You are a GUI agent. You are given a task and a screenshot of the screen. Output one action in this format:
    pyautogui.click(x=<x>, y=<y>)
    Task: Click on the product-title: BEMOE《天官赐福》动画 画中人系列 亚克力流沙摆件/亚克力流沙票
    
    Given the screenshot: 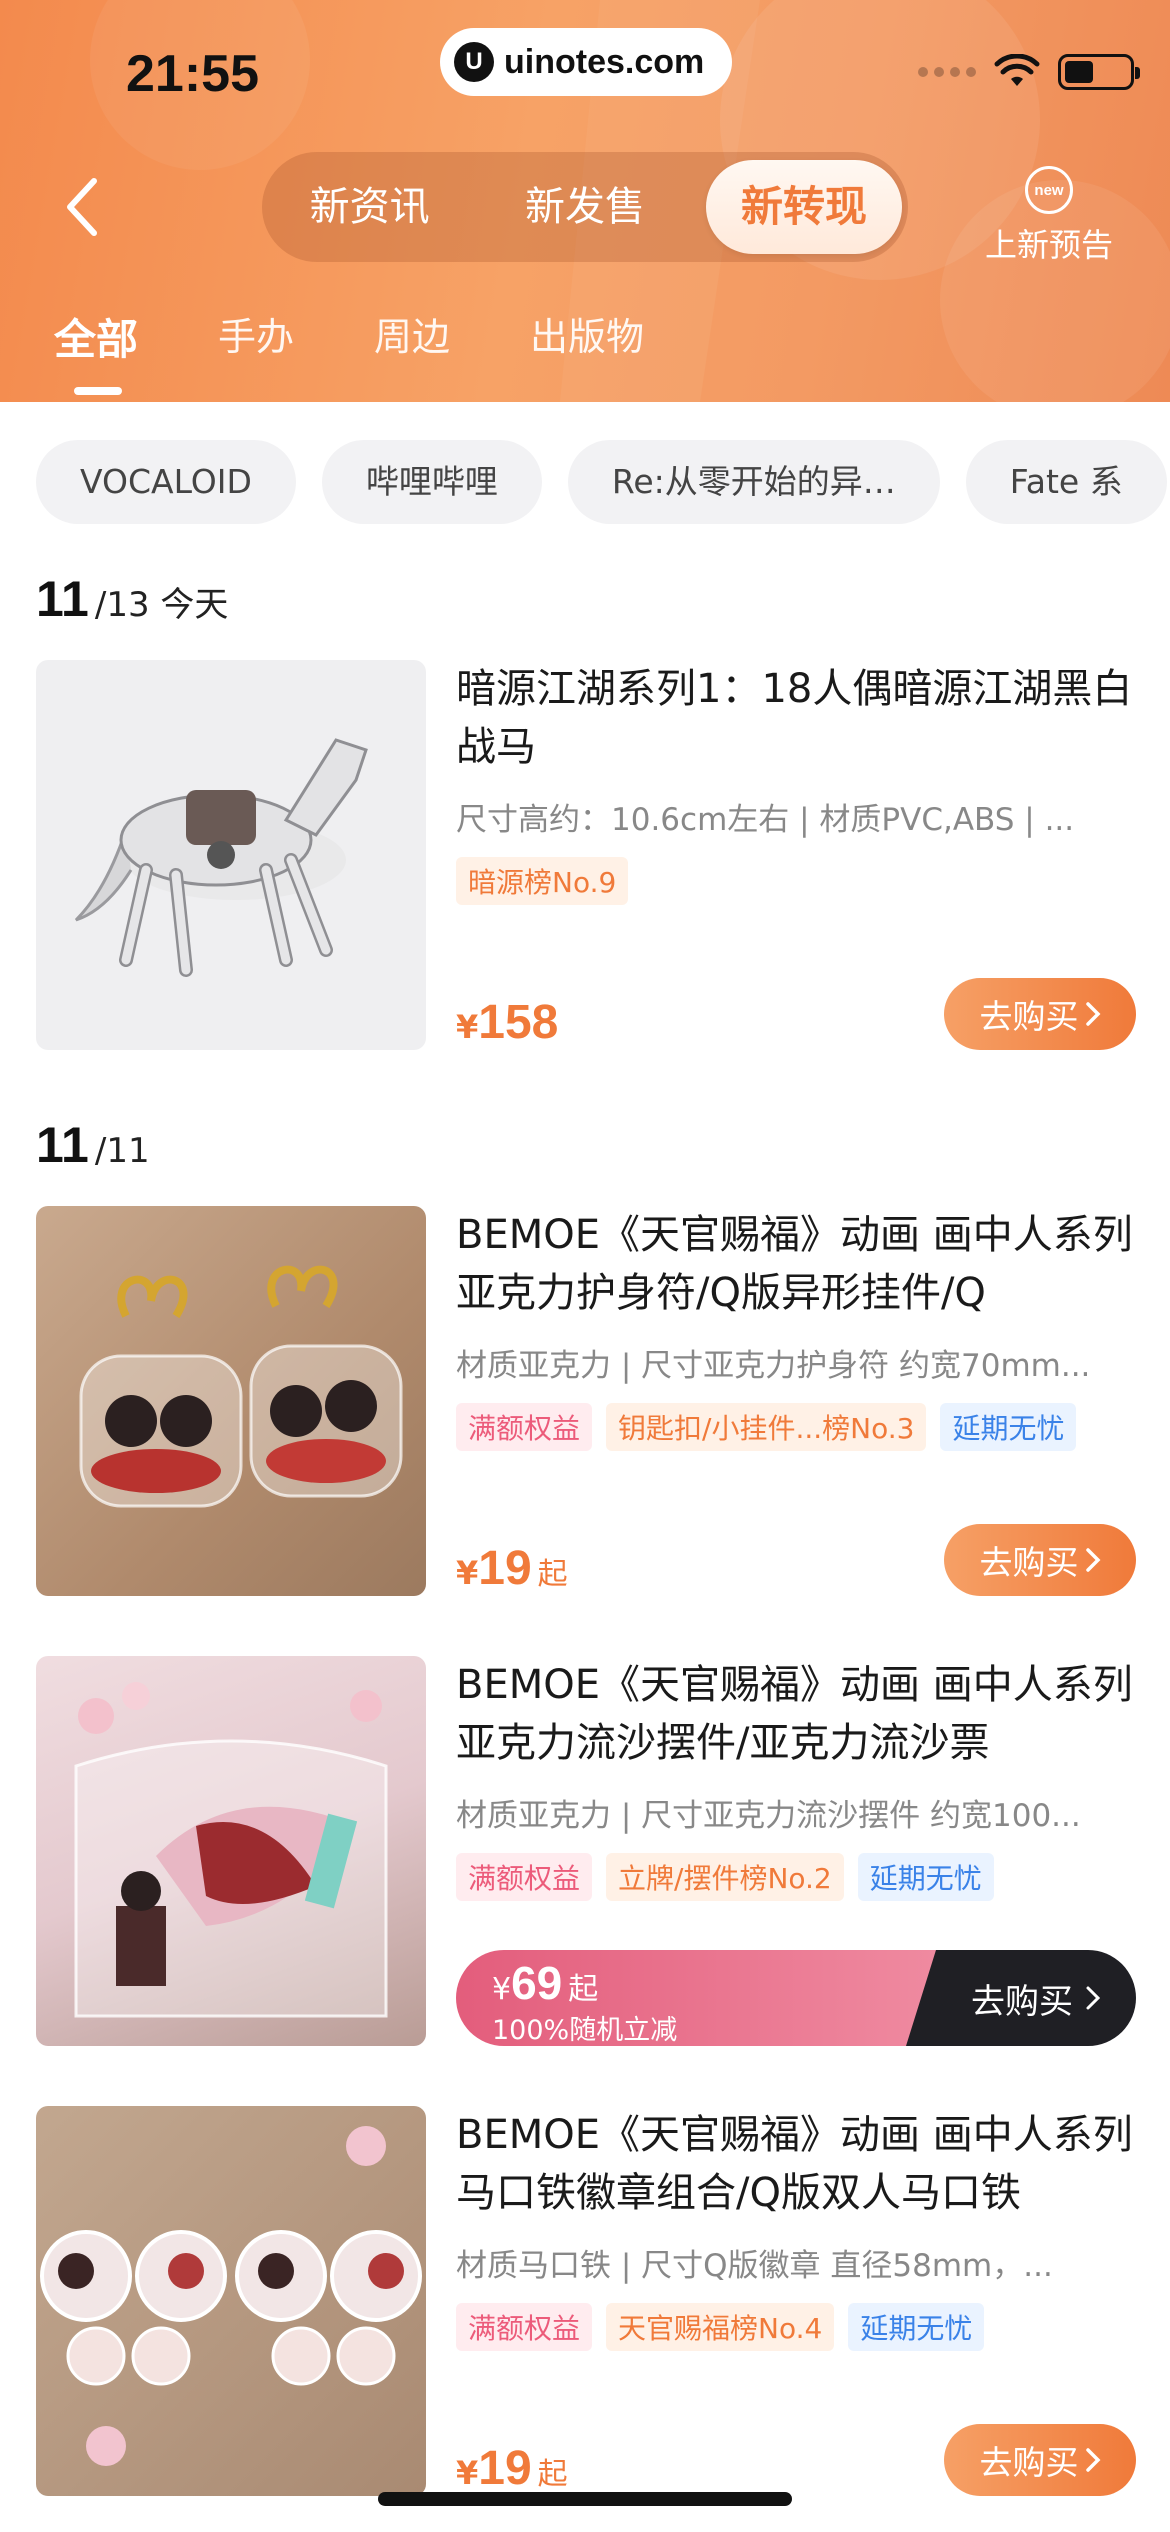 What is the action you would take?
    pyautogui.click(x=796, y=1714)
    